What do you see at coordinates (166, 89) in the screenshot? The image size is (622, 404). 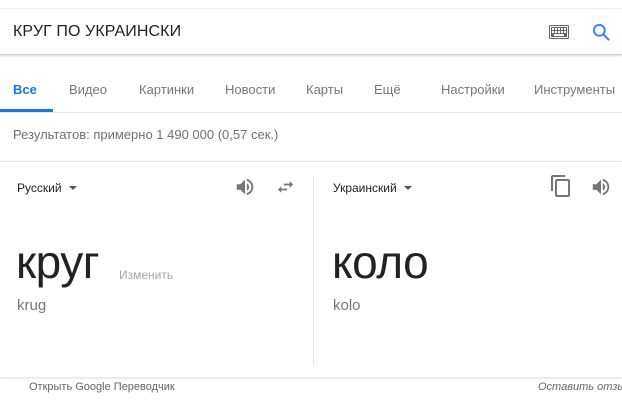 I see `tab-images: Картинки` at bounding box center [166, 89].